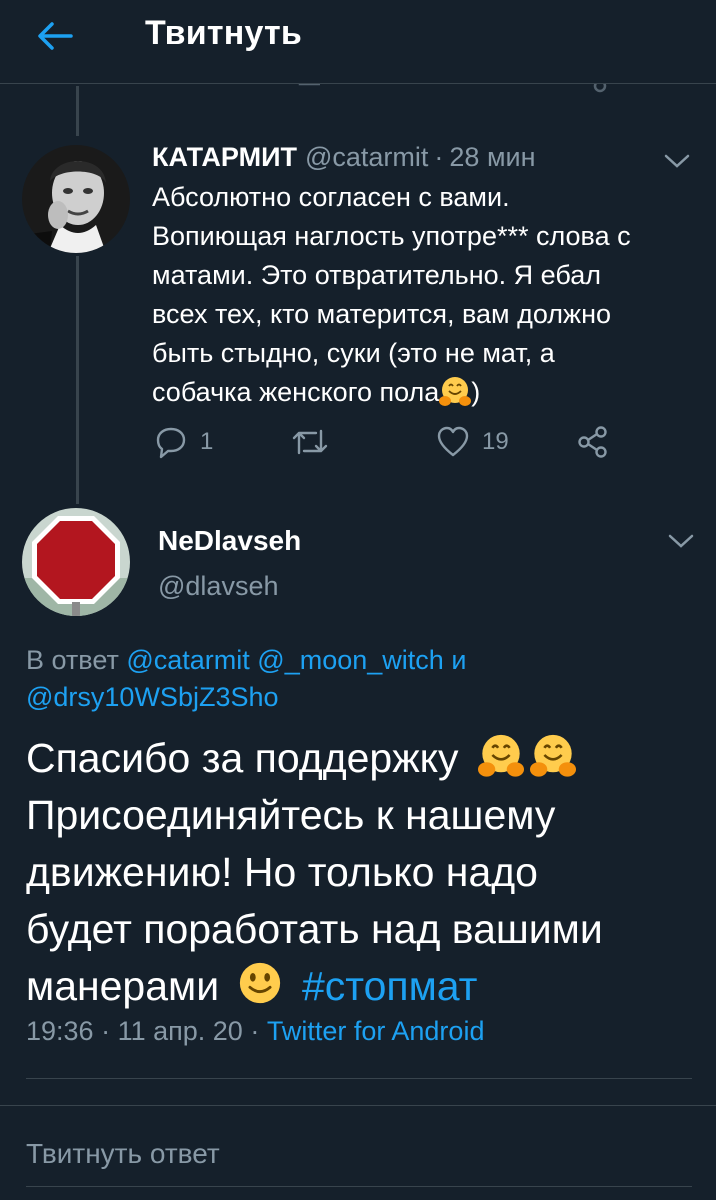 This screenshot has height=1200, width=716. What do you see at coordinates (358, 42) in the screenshot?
I see `top-bar: Твитнуть` at bounding box center [358, 42].